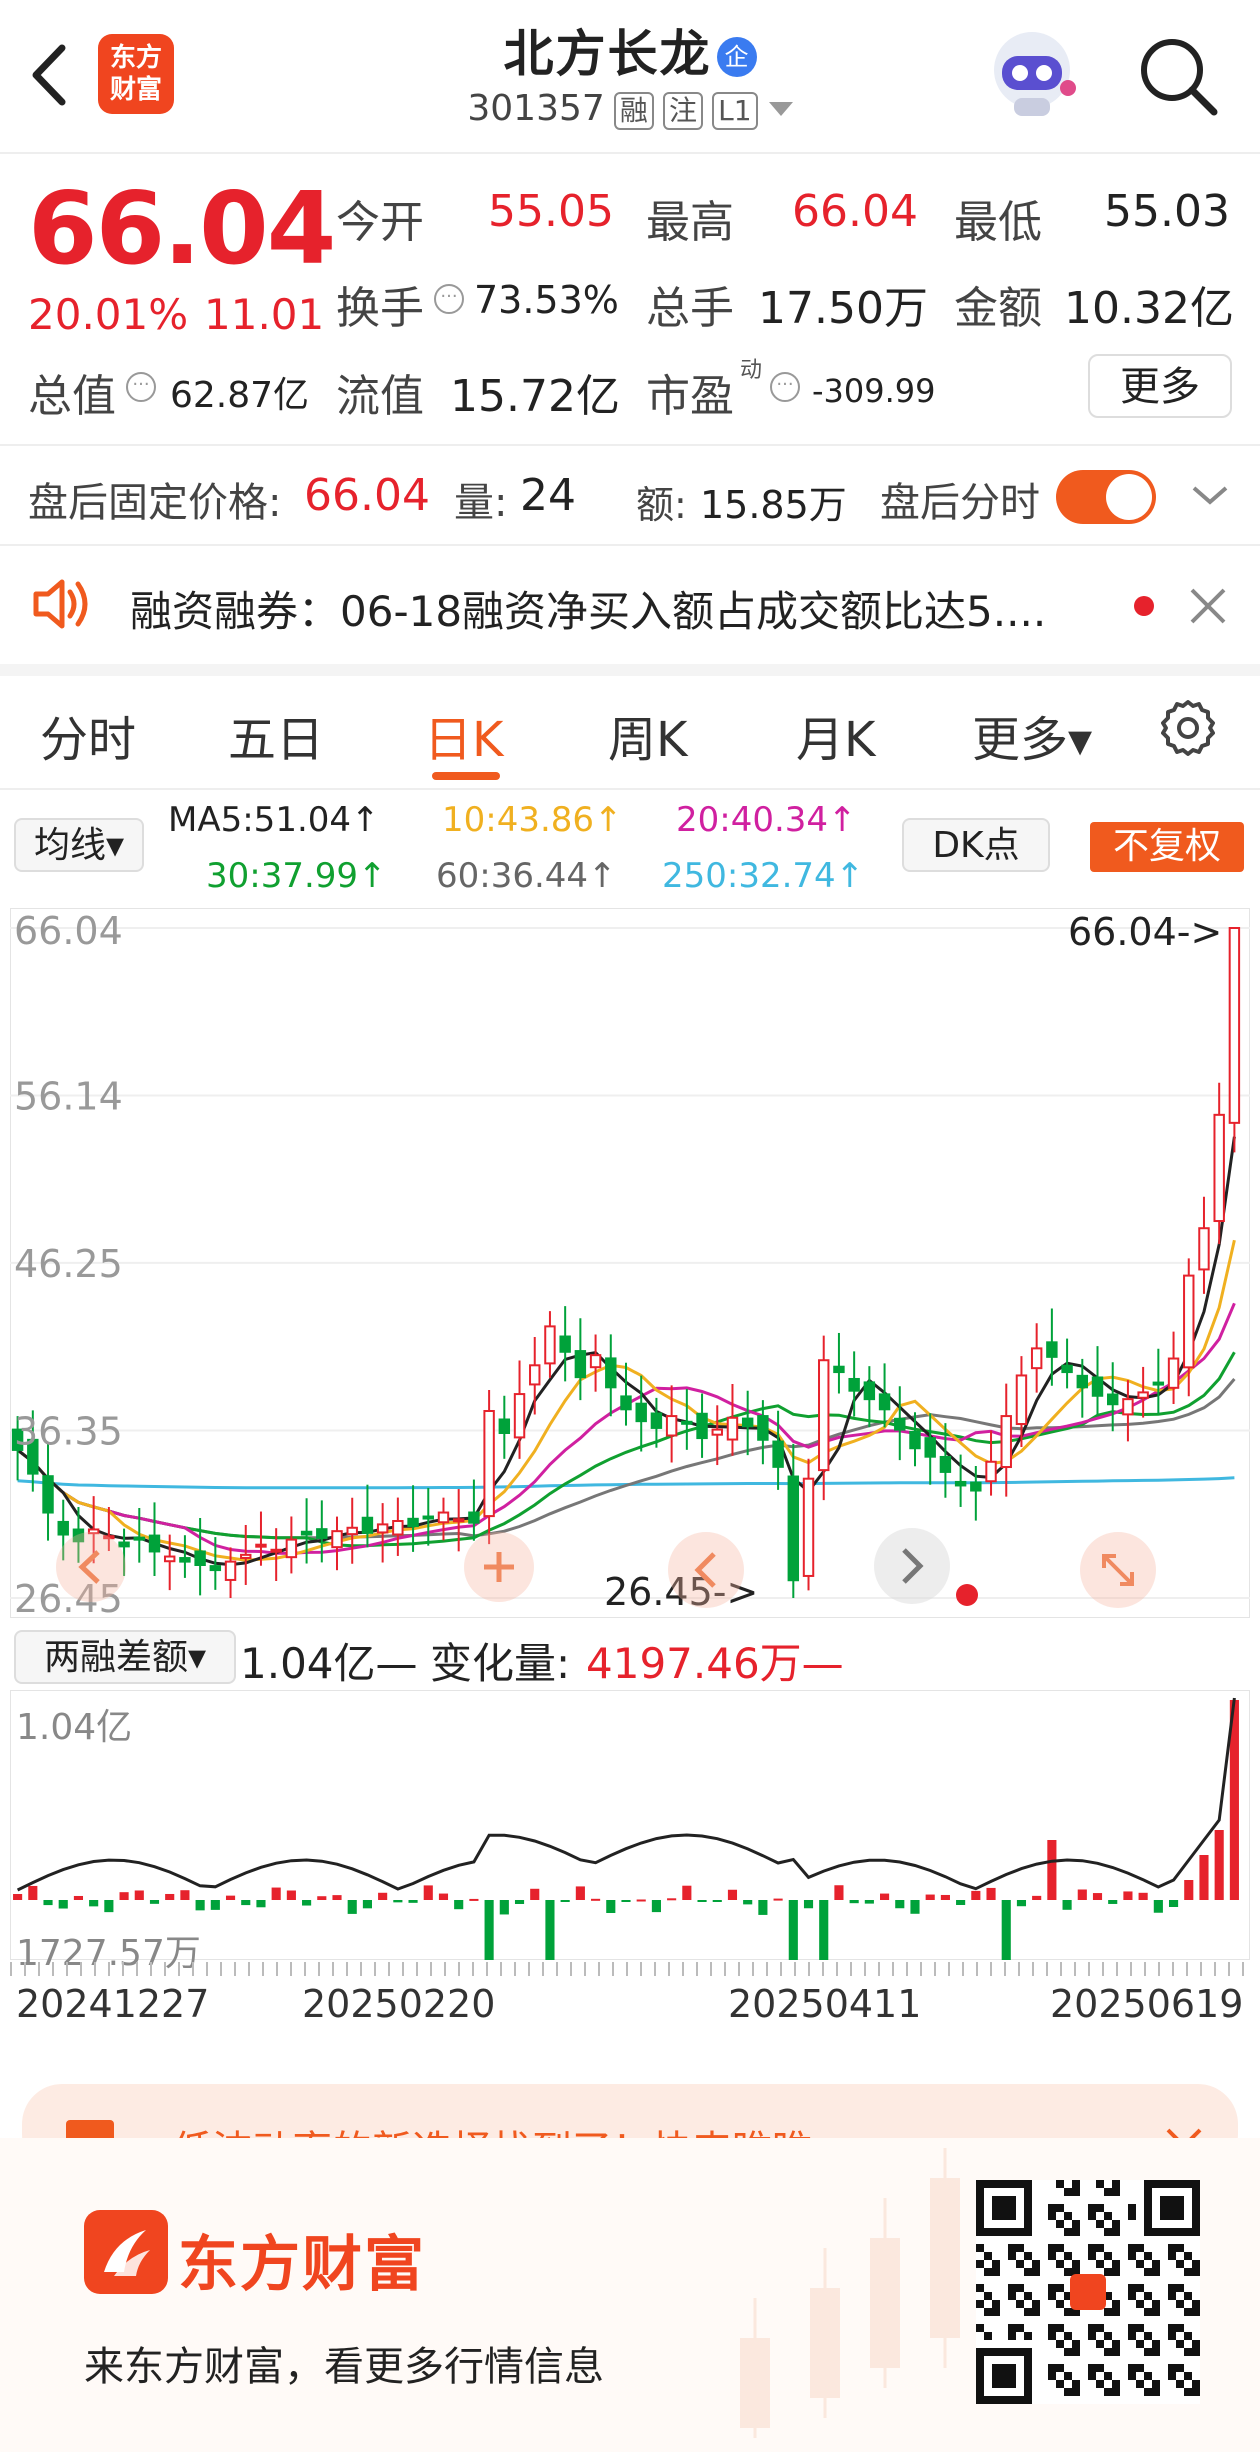  I want to click on y-tick-label: 66.04, so click(68, 931).